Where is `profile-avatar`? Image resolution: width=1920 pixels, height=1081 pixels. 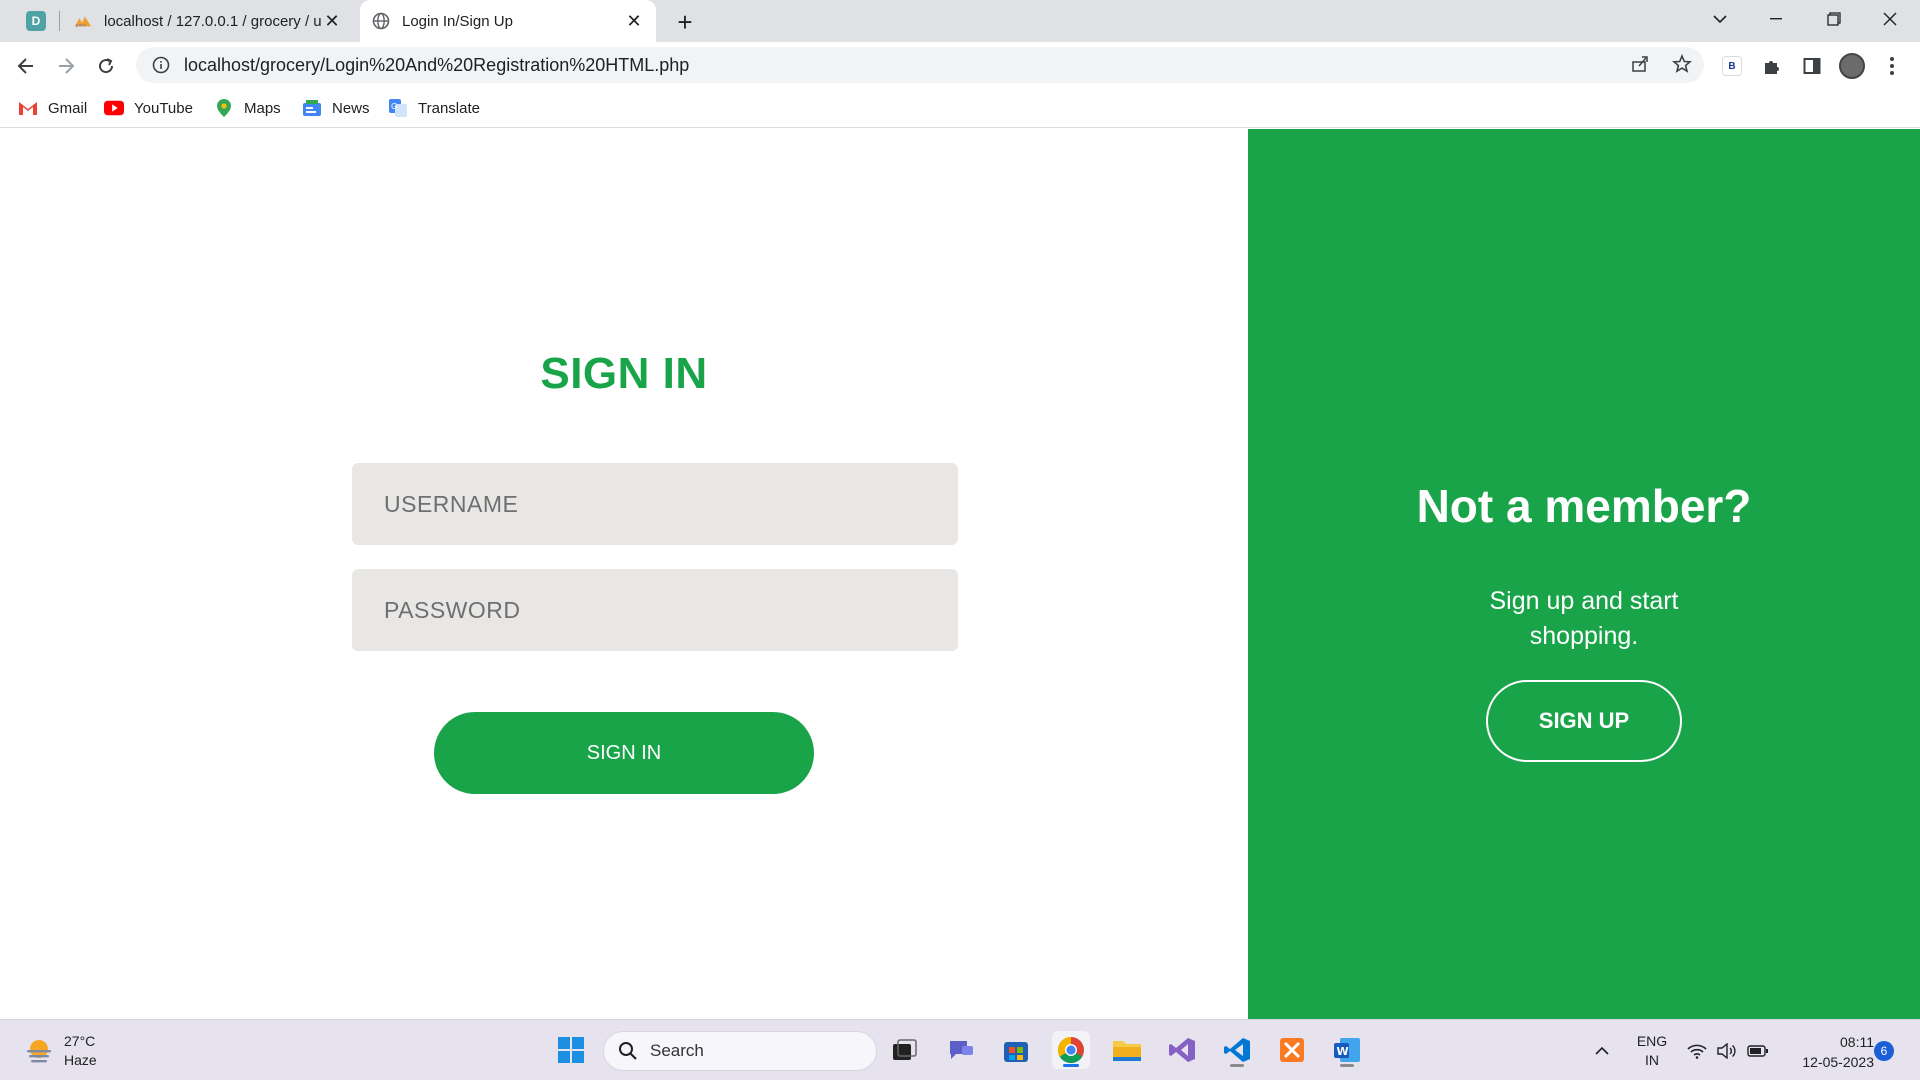
profile-avatar is located at coordinates (1852, 66).